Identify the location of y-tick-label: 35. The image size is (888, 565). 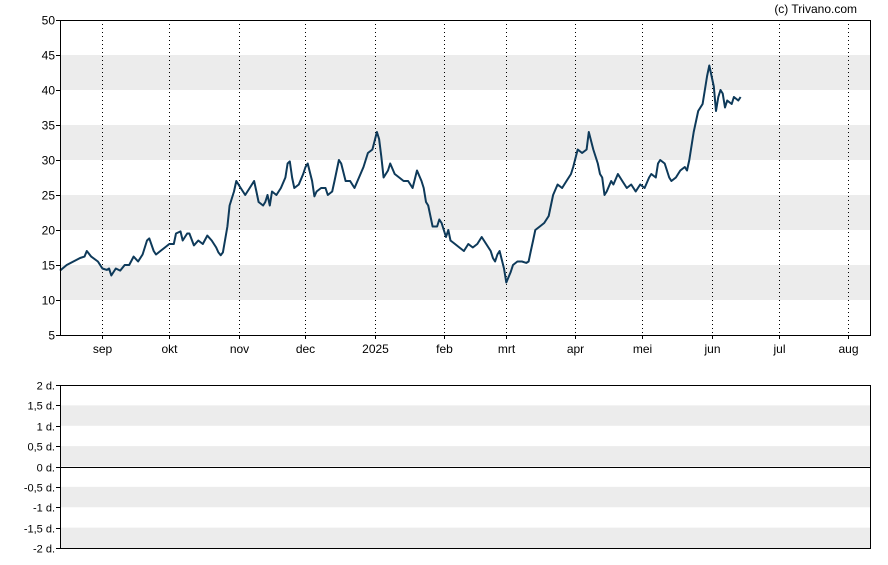
(49, 126).